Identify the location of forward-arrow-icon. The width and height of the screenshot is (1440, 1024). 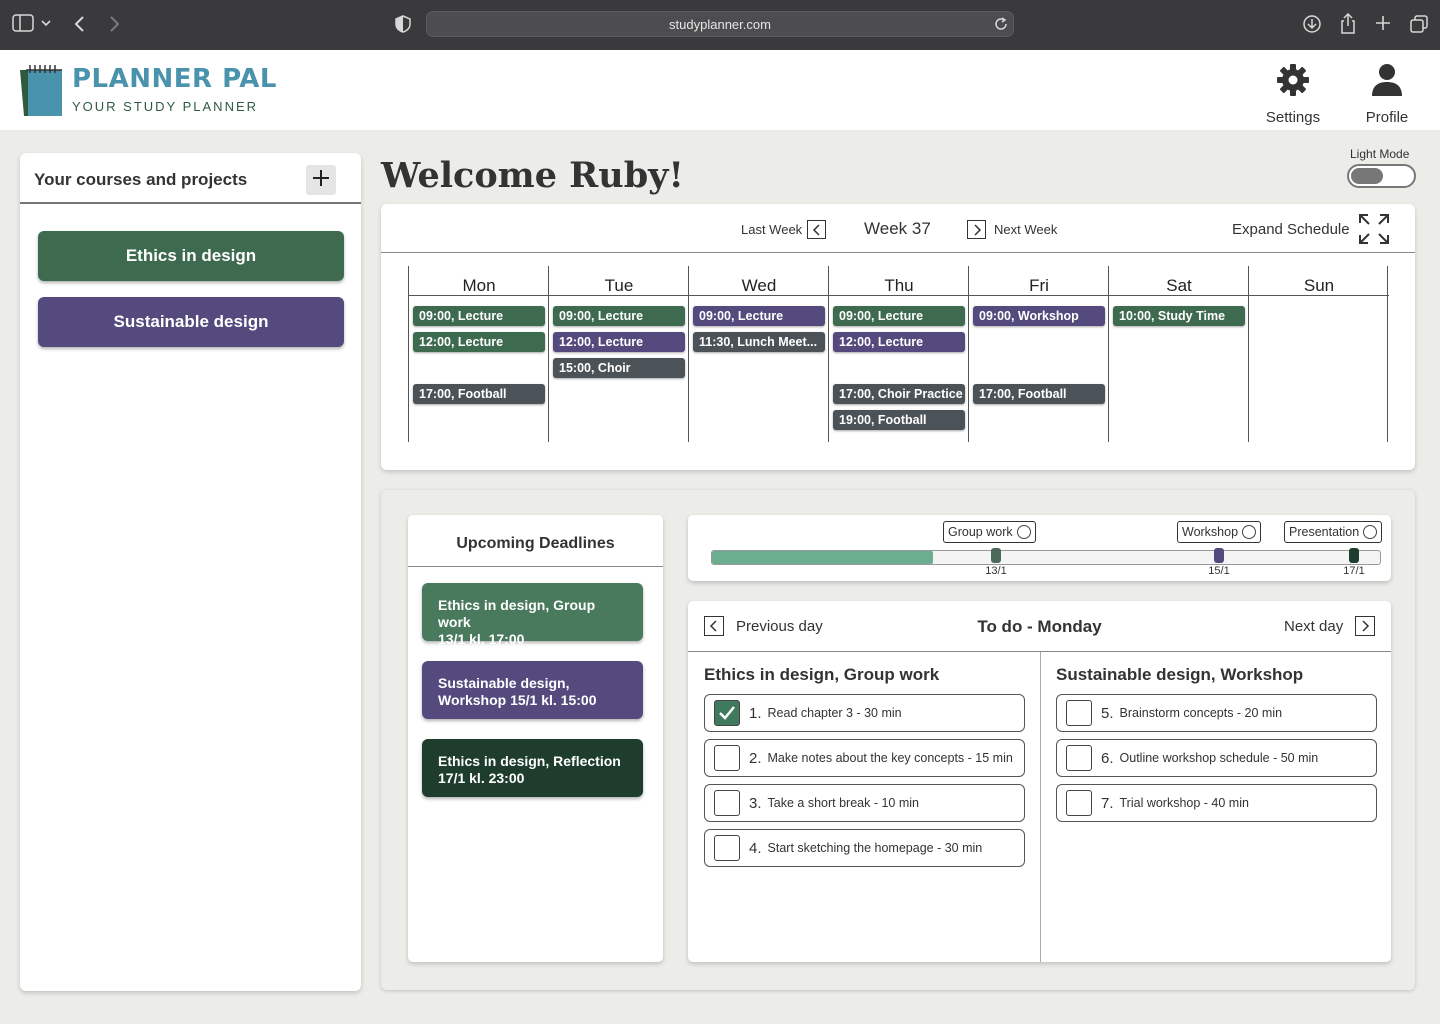
(114, 24).